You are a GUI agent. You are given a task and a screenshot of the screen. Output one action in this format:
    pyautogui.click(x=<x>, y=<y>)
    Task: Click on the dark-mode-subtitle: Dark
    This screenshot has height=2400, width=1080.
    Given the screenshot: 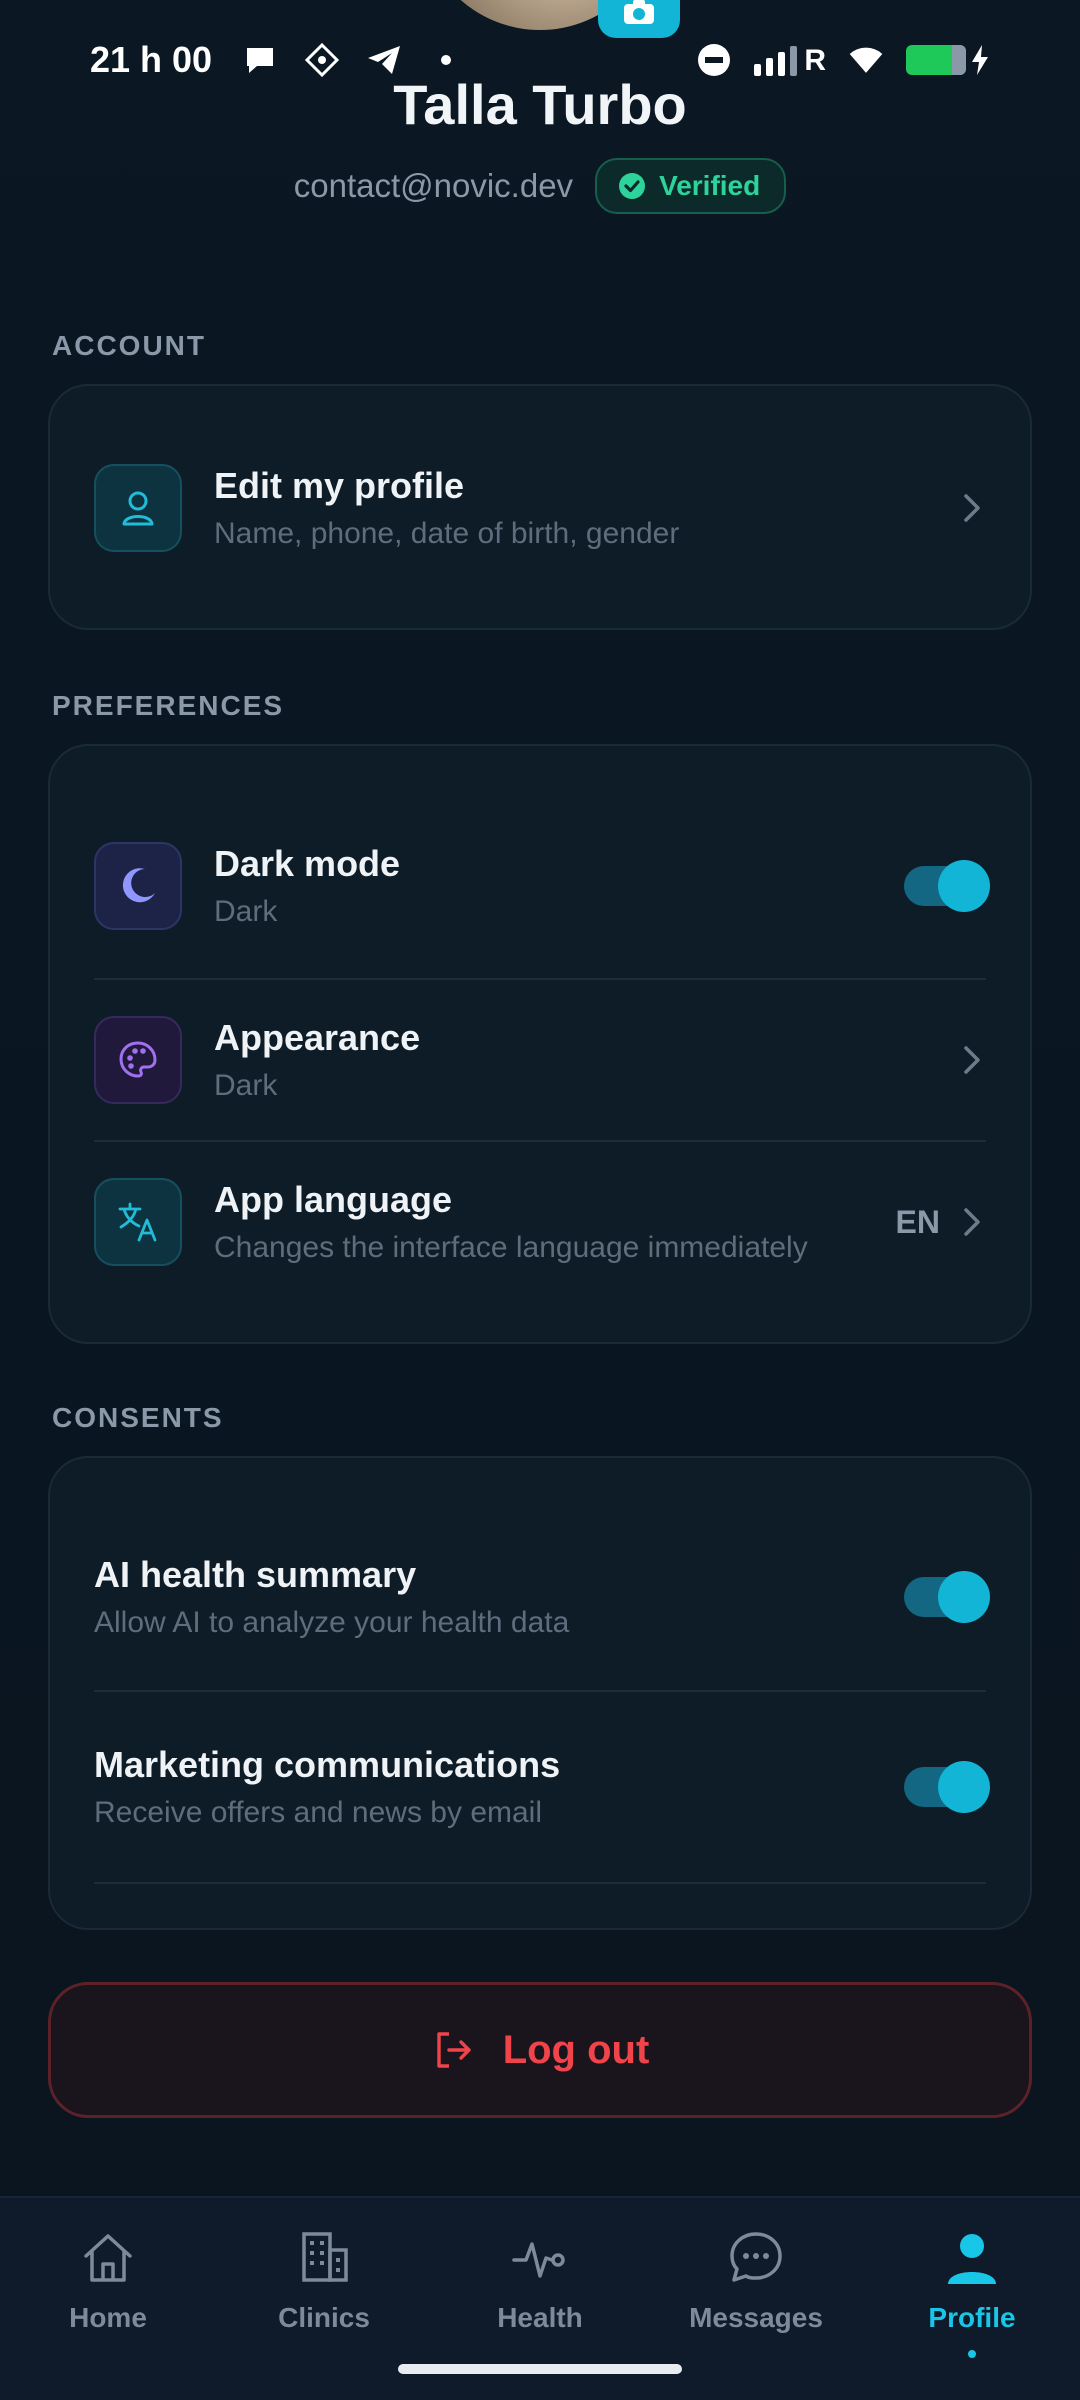 What is the action you would take?
    pyautogui.click(x=246, y=911)
    